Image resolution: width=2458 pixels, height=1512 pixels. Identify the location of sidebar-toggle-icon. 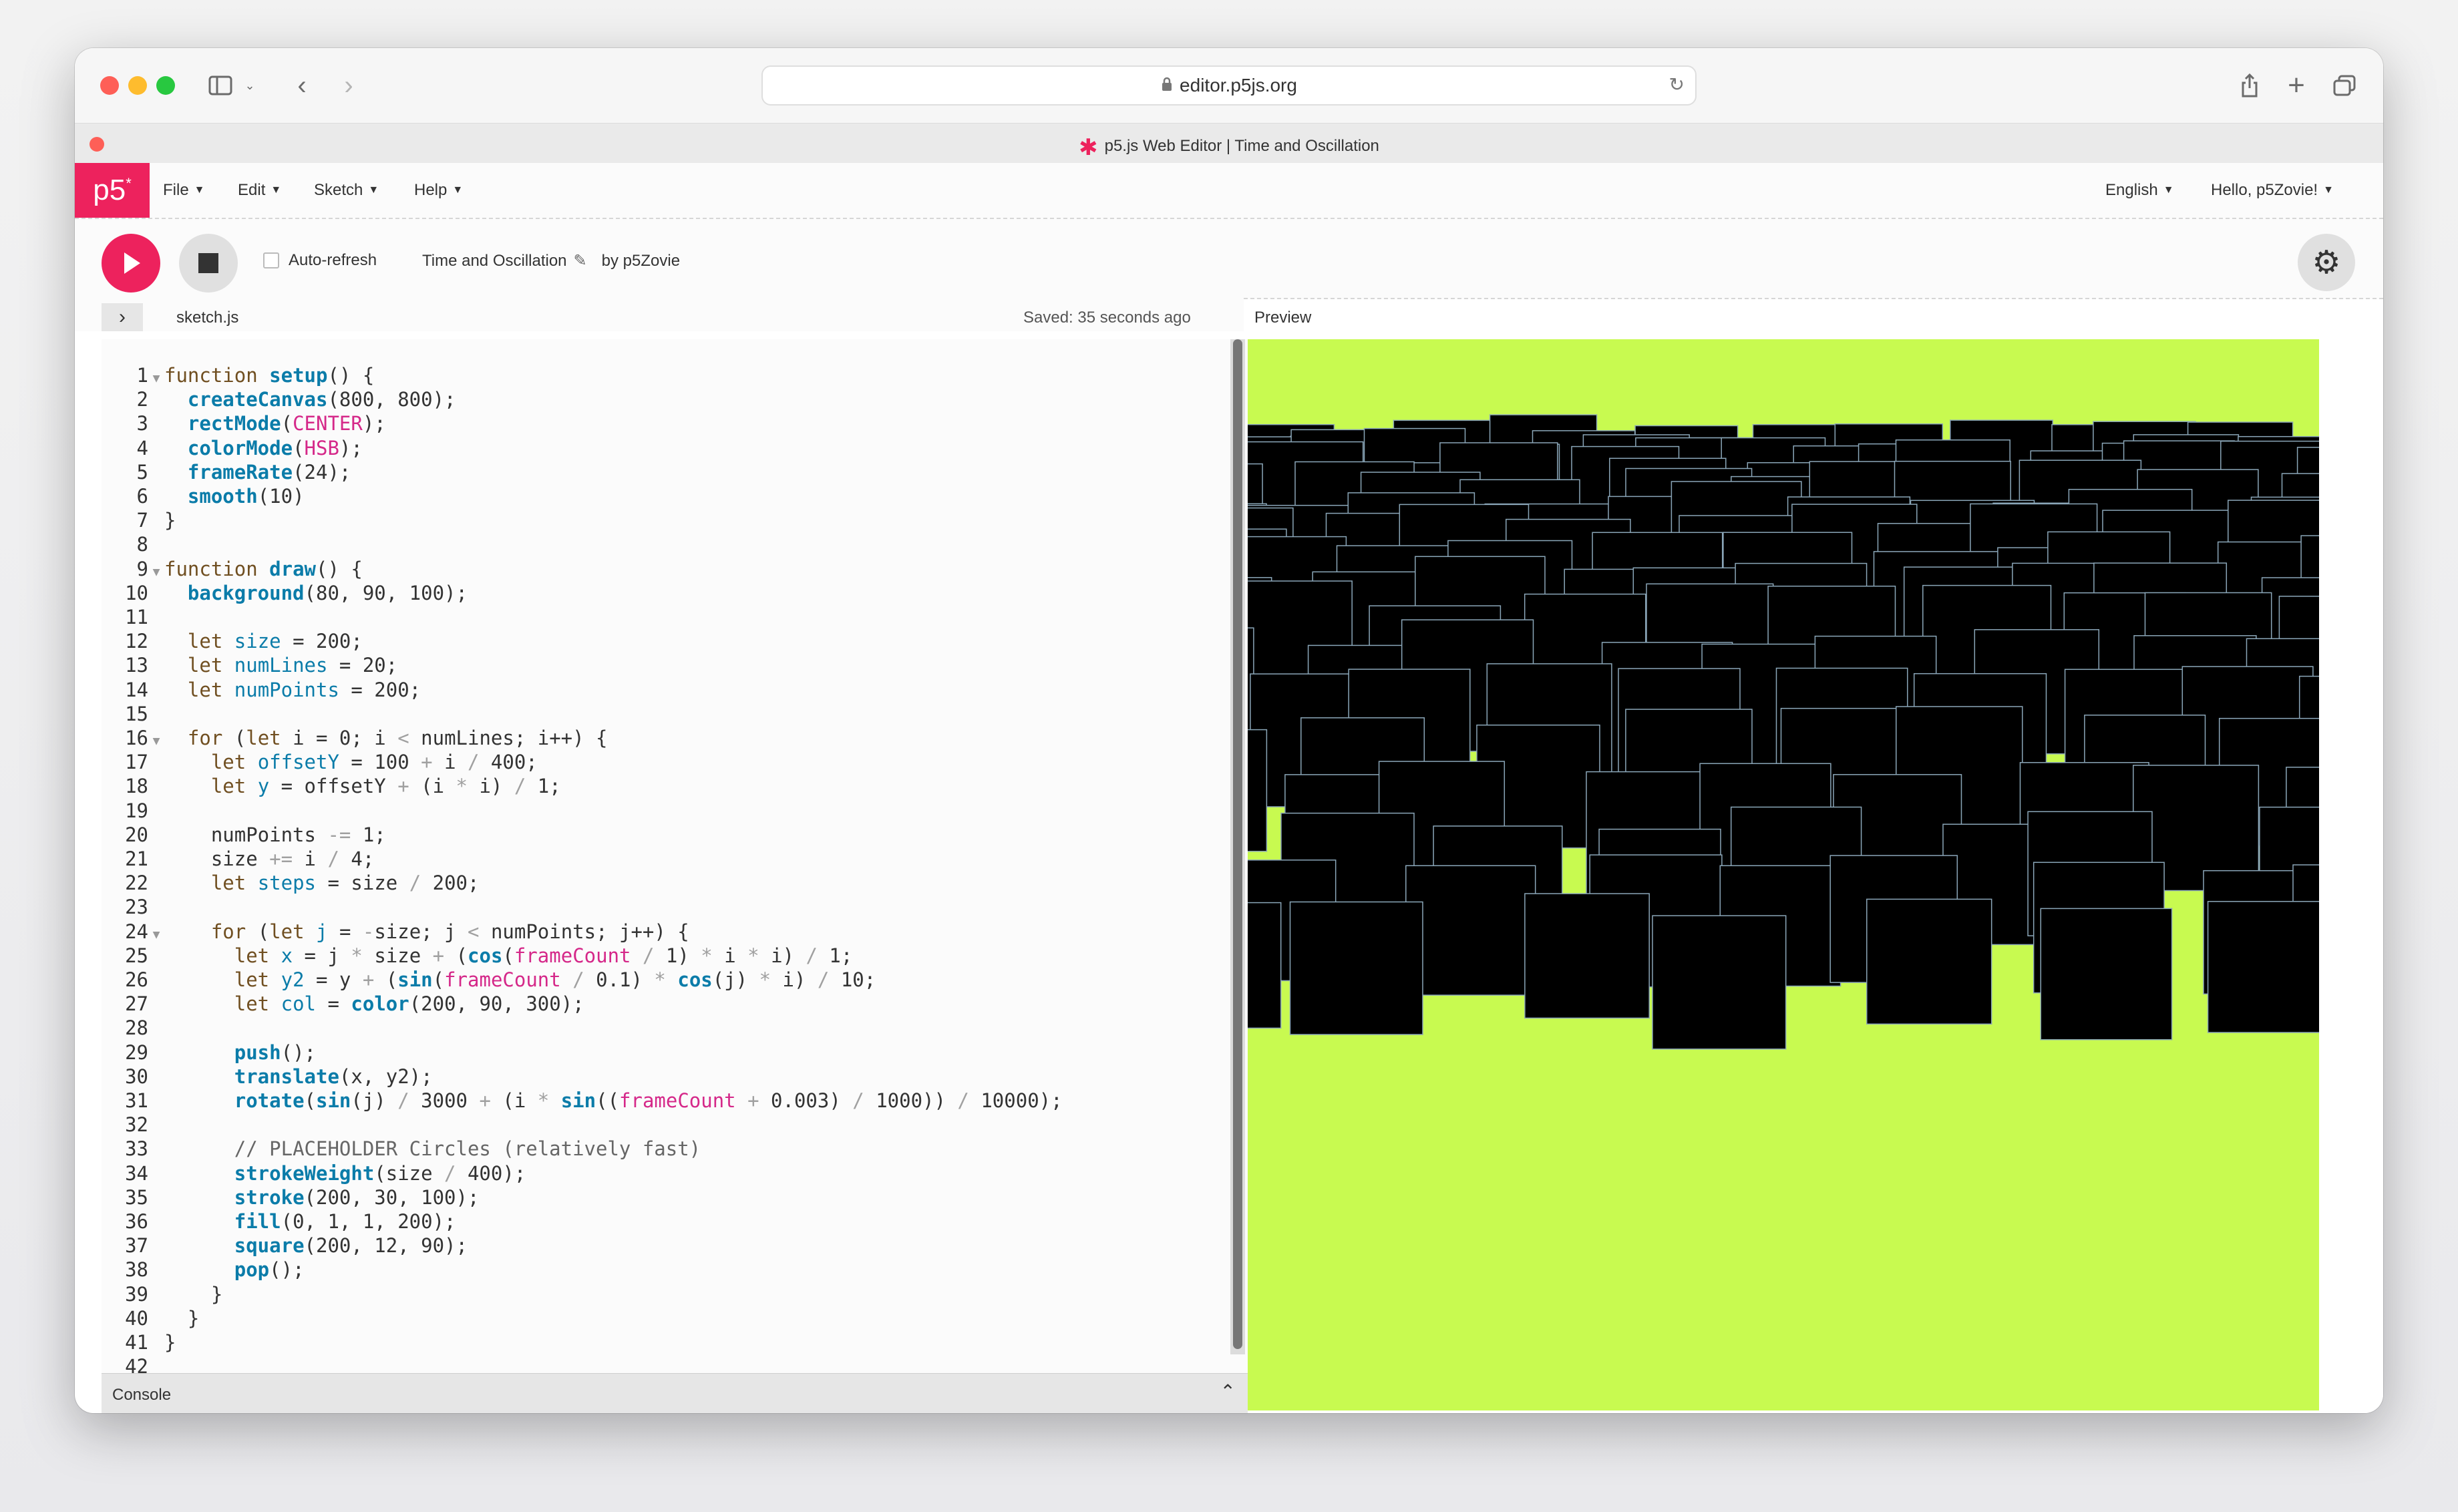
(220, 85).